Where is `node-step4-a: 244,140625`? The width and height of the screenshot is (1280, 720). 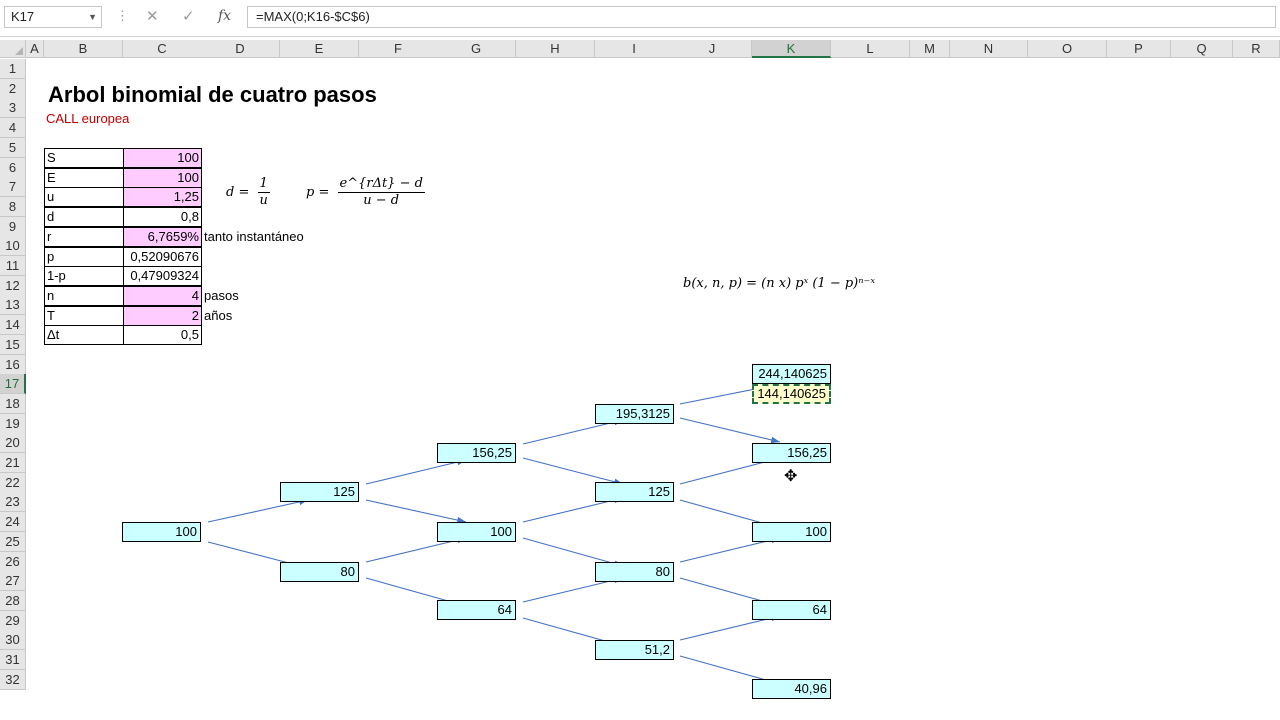
node-step4-a: 244,140625 is located at coordinates (791, 374).